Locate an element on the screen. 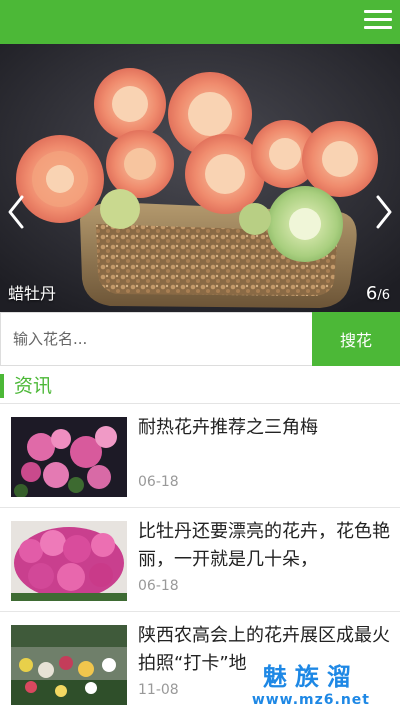  news-item: 比牡丹还要漂亮的花卉，花色艳丽，一开就是几十朵， 06-18 is located at coordinates (200, 560).